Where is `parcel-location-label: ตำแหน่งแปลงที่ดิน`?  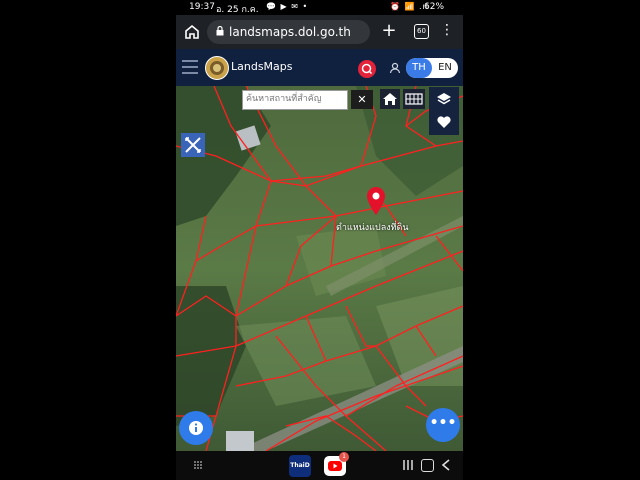
parcel-location-label: ตำแหน่งแปลงที่ดิน is located at coordinates (372, 228).